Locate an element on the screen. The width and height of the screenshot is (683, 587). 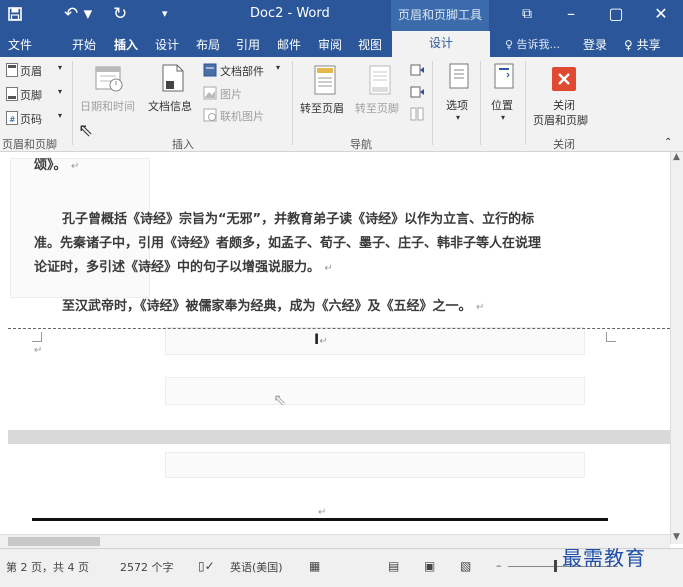
collapse-ribbon-icon: ⌃ is located at coordinates (668, 142).